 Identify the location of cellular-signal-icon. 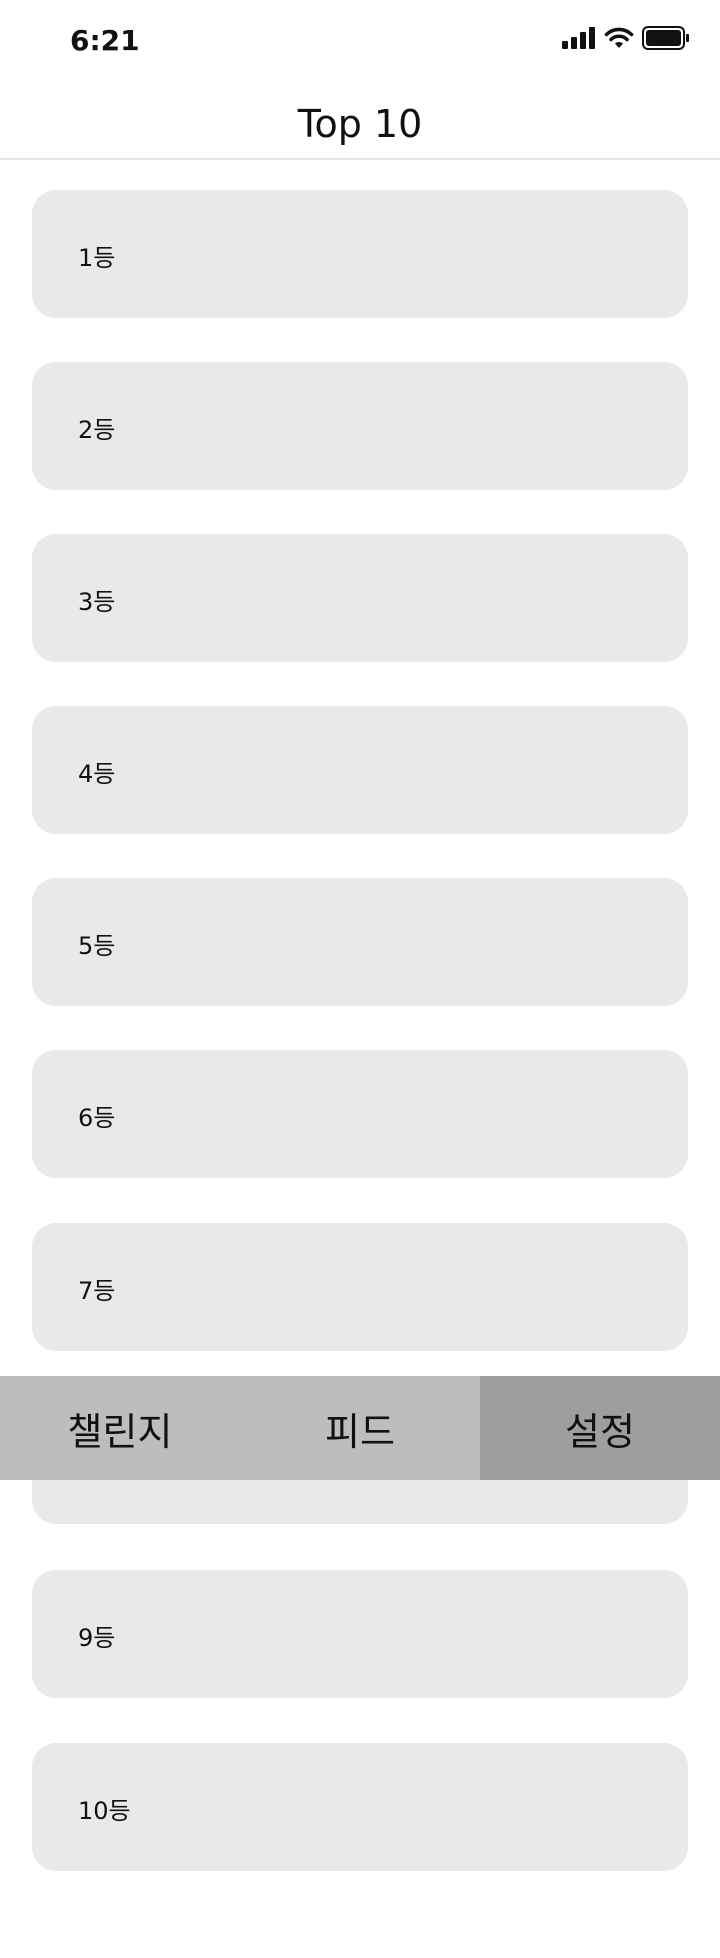
(579, 40).